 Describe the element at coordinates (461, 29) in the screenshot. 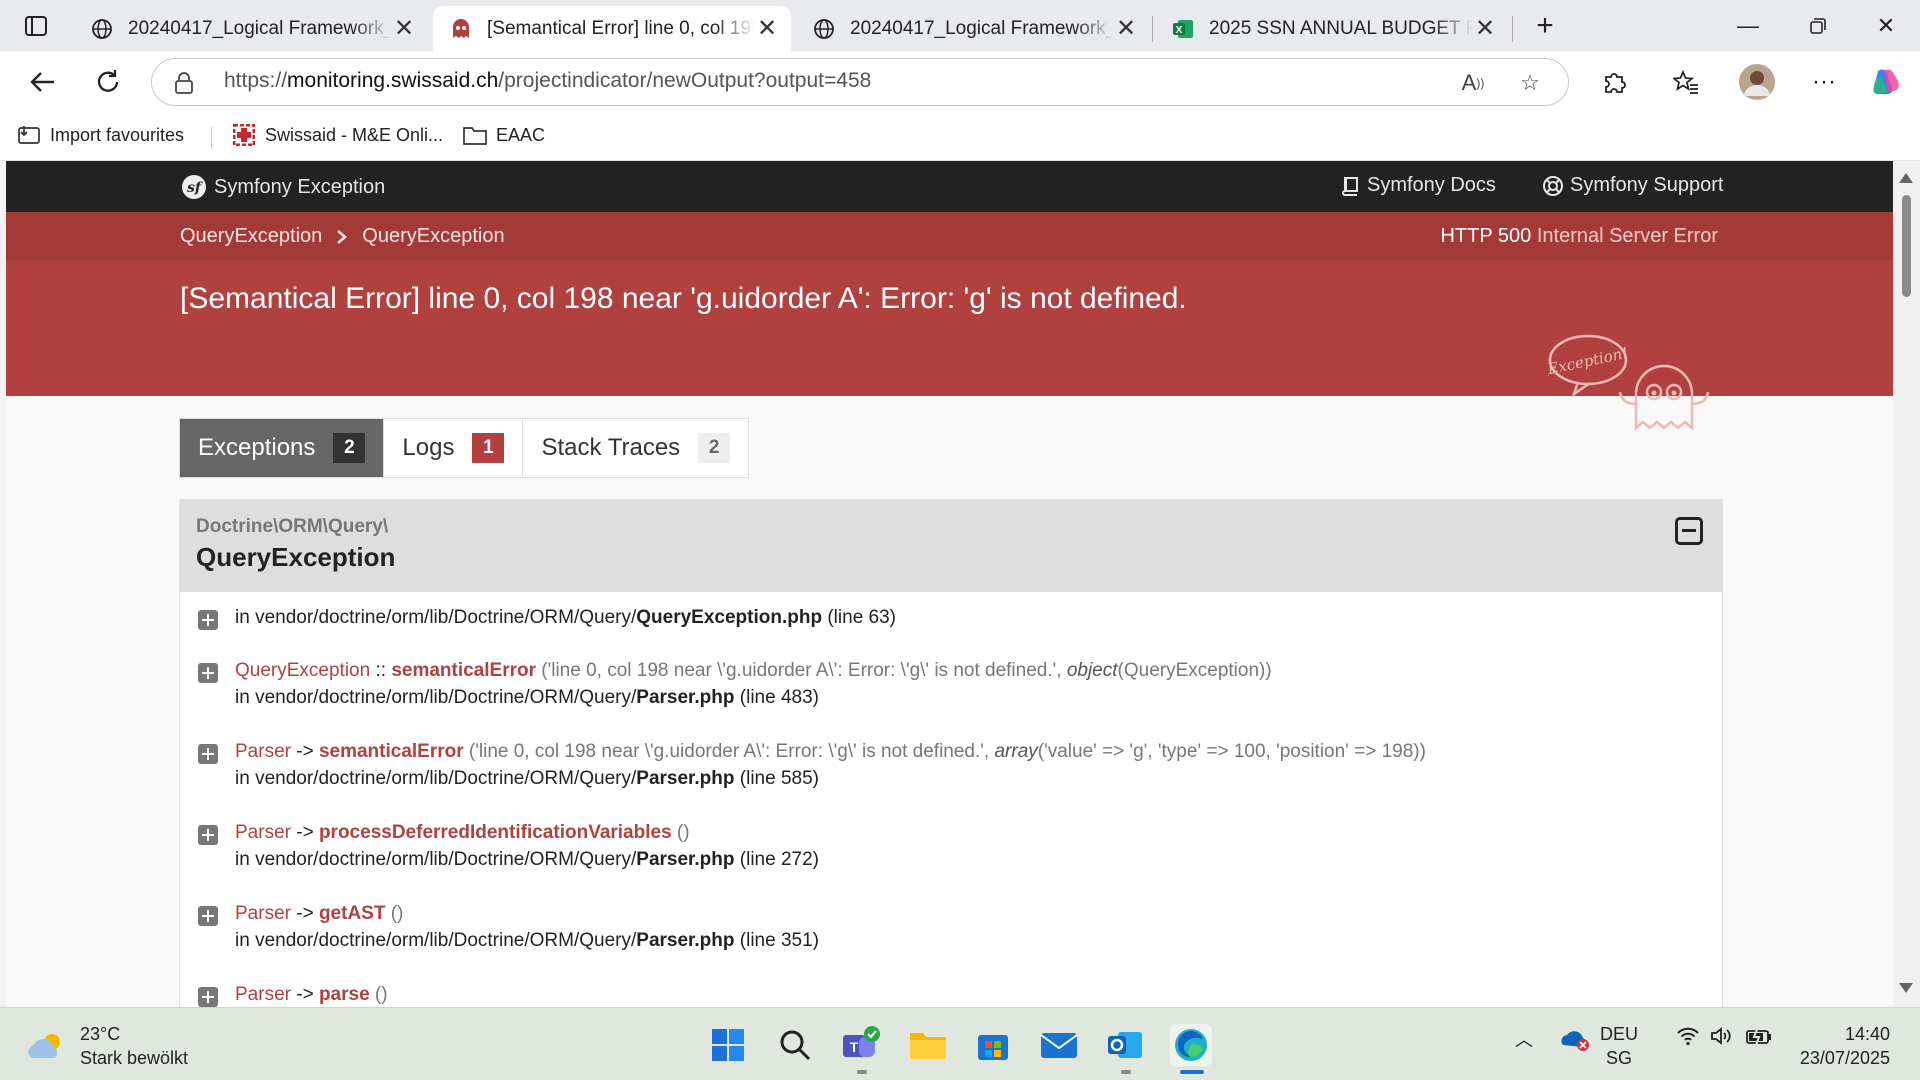

I see `symfony-ghost-icon` at that location.